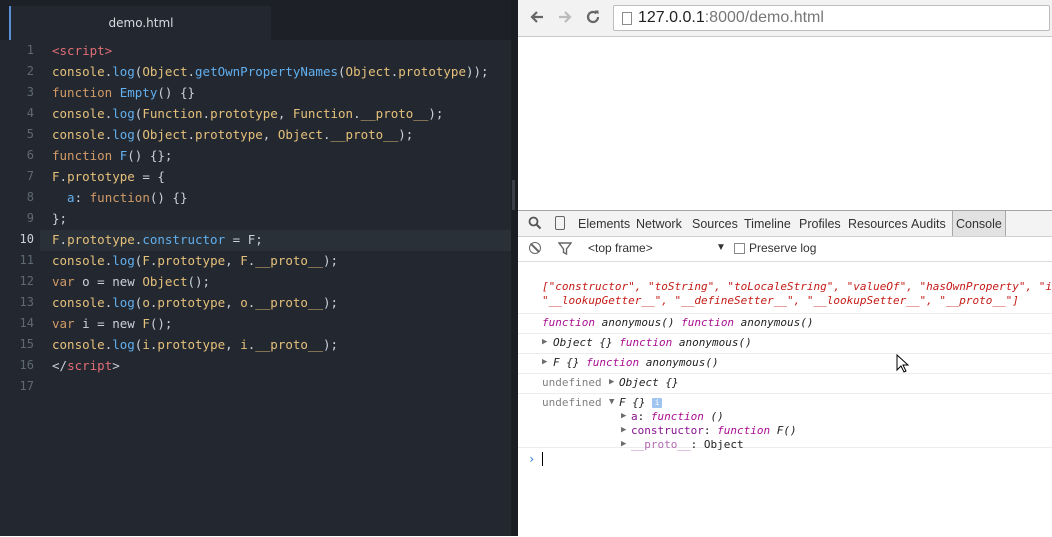  What do you see at coordinates (131, 281) in the screenshot?
I see `code-line: var o = new Object();` at bounding box center [131, 281].